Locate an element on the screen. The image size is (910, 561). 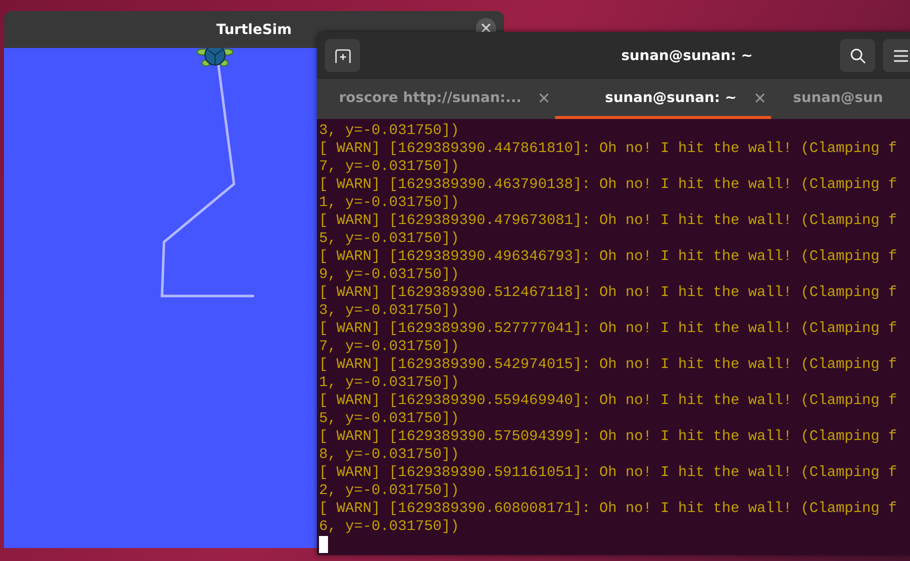
terminal-tab: sunan@sunan: ~ is located at coordinates (663, 99).